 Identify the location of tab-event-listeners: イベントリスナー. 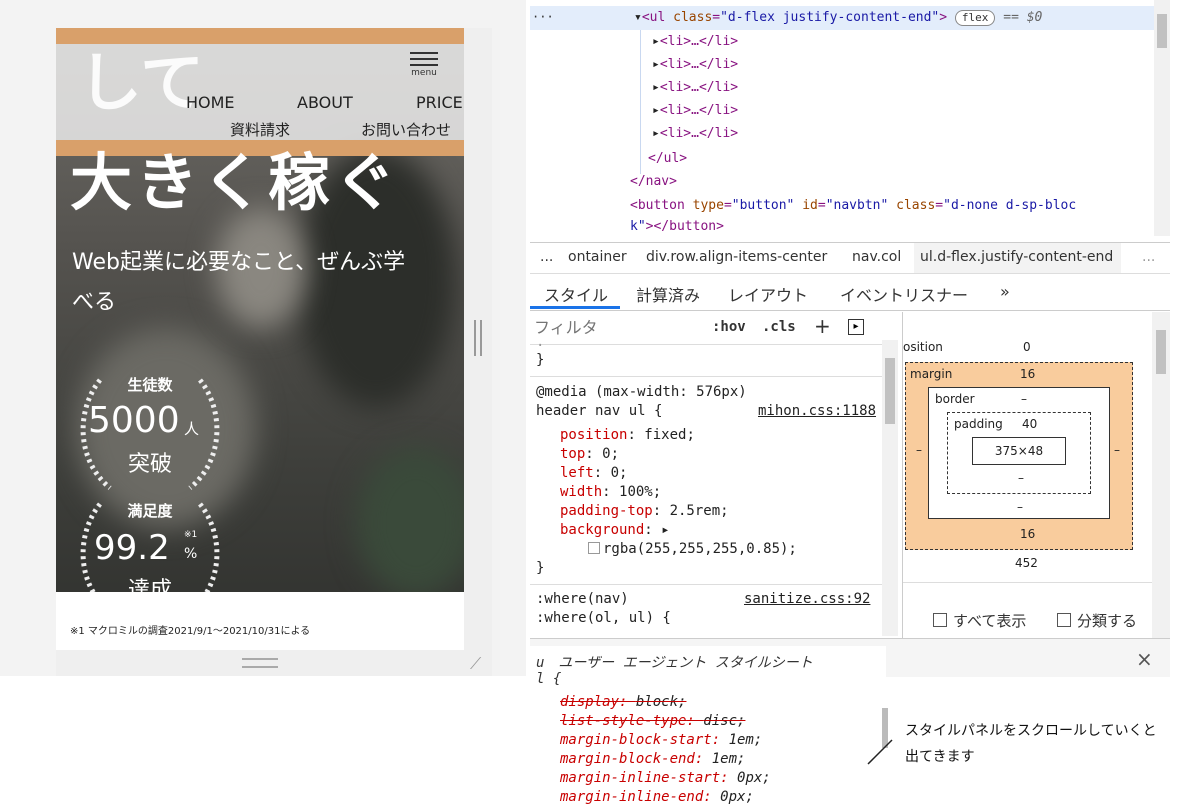
(904, 294).